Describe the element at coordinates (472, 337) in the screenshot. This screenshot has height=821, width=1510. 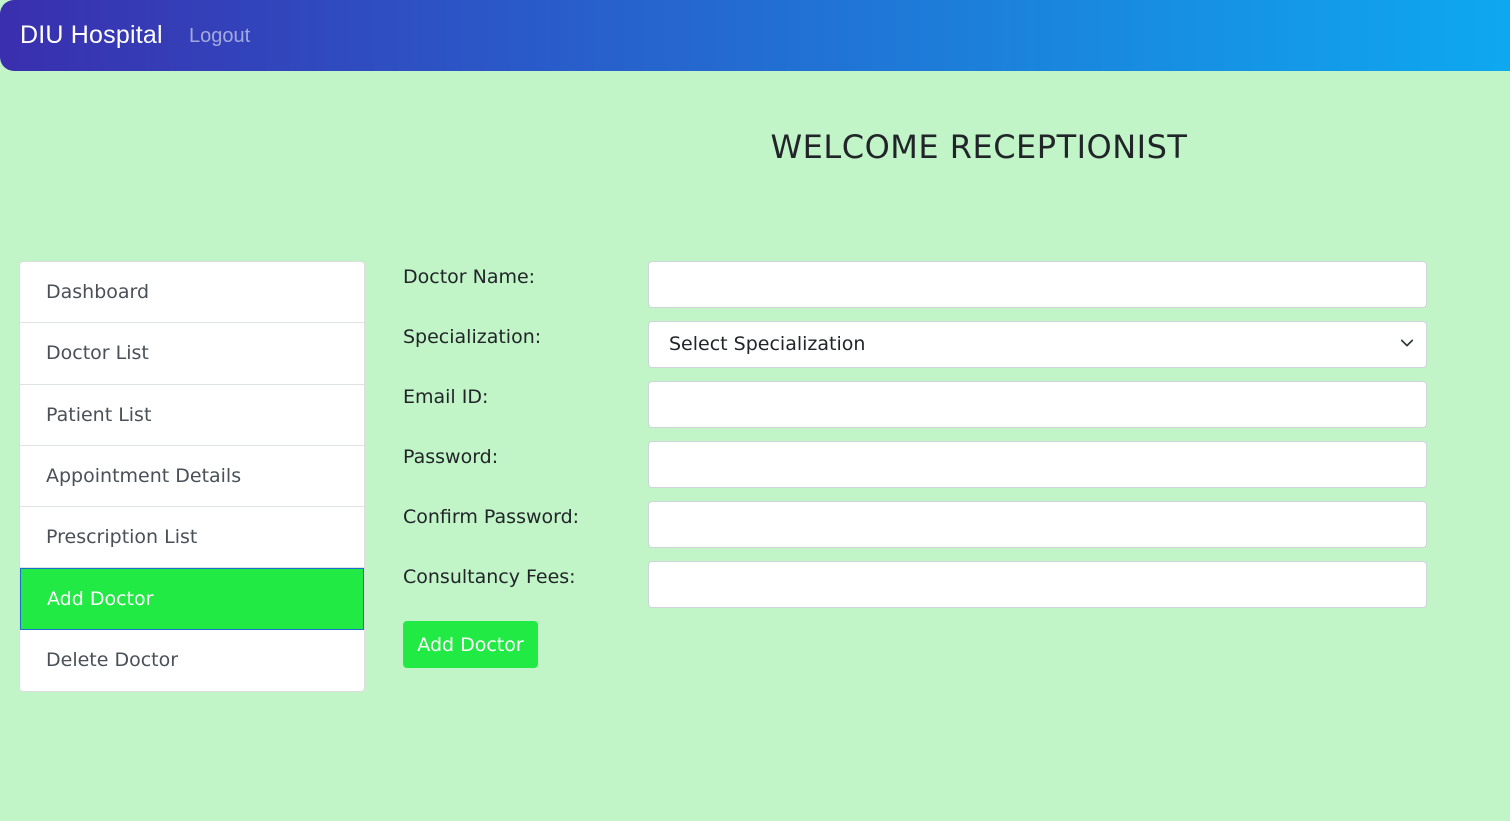
I see `specialization-label: Specialization:` at that location.